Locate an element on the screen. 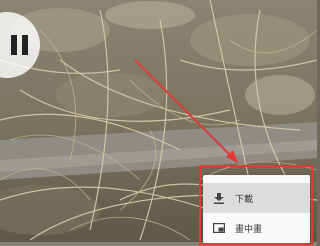 The width and height of the screenshot is (320, 246). menu-item-label: 下載 is located at coordinates (244, 199).